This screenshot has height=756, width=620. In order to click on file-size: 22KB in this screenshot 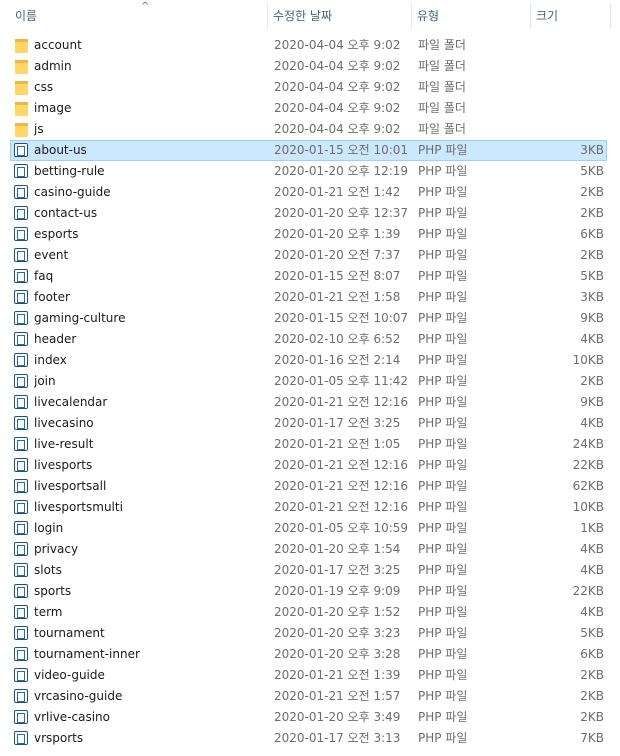, I will do `click(588, 591)`.